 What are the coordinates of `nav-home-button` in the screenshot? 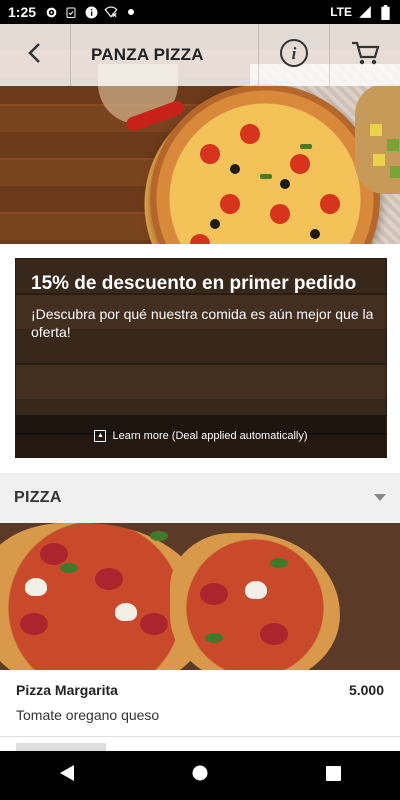 It's located at (200, 776).